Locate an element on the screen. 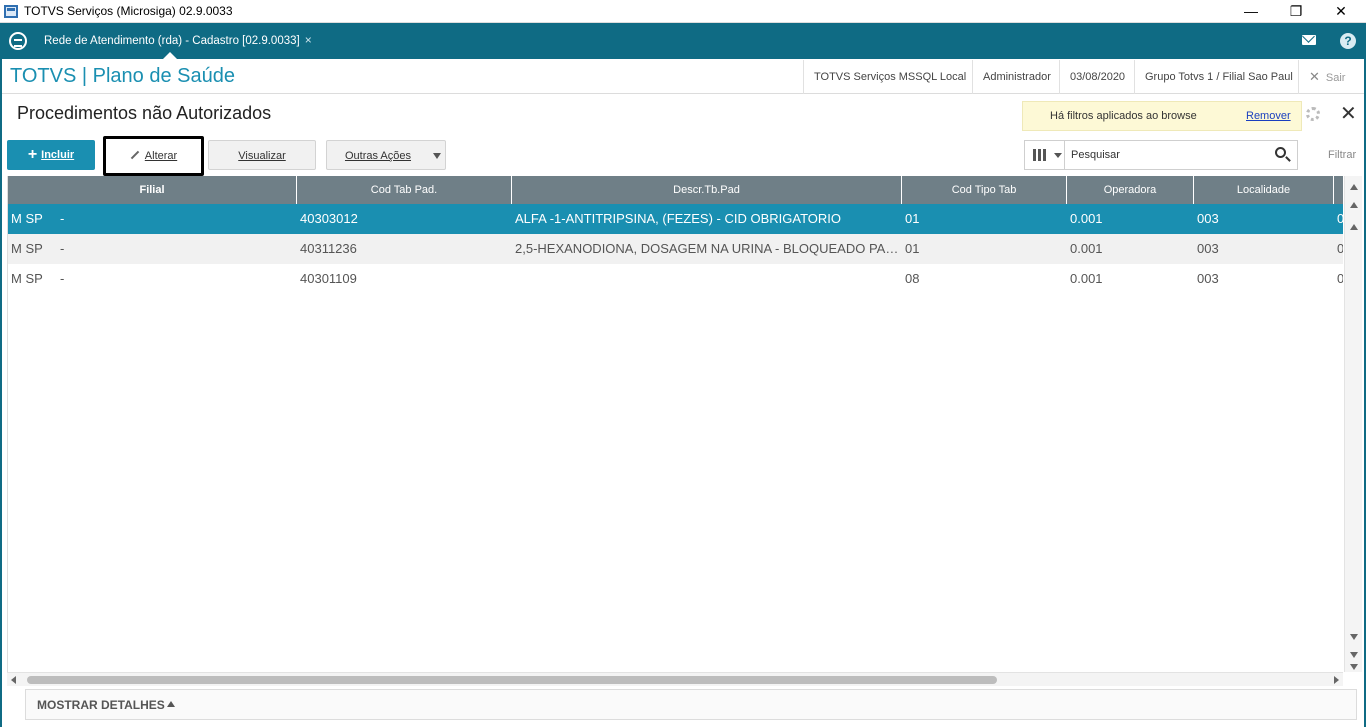 Image resolution: width=1366 pixels, height=727 pixels. minimize-button: — is located at coordinates (1251, 11).